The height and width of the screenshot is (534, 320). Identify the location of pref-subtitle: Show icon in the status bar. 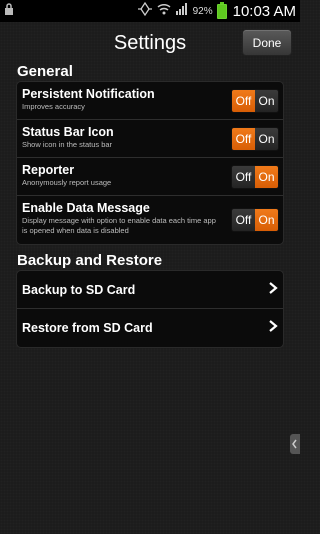
(67, 144).